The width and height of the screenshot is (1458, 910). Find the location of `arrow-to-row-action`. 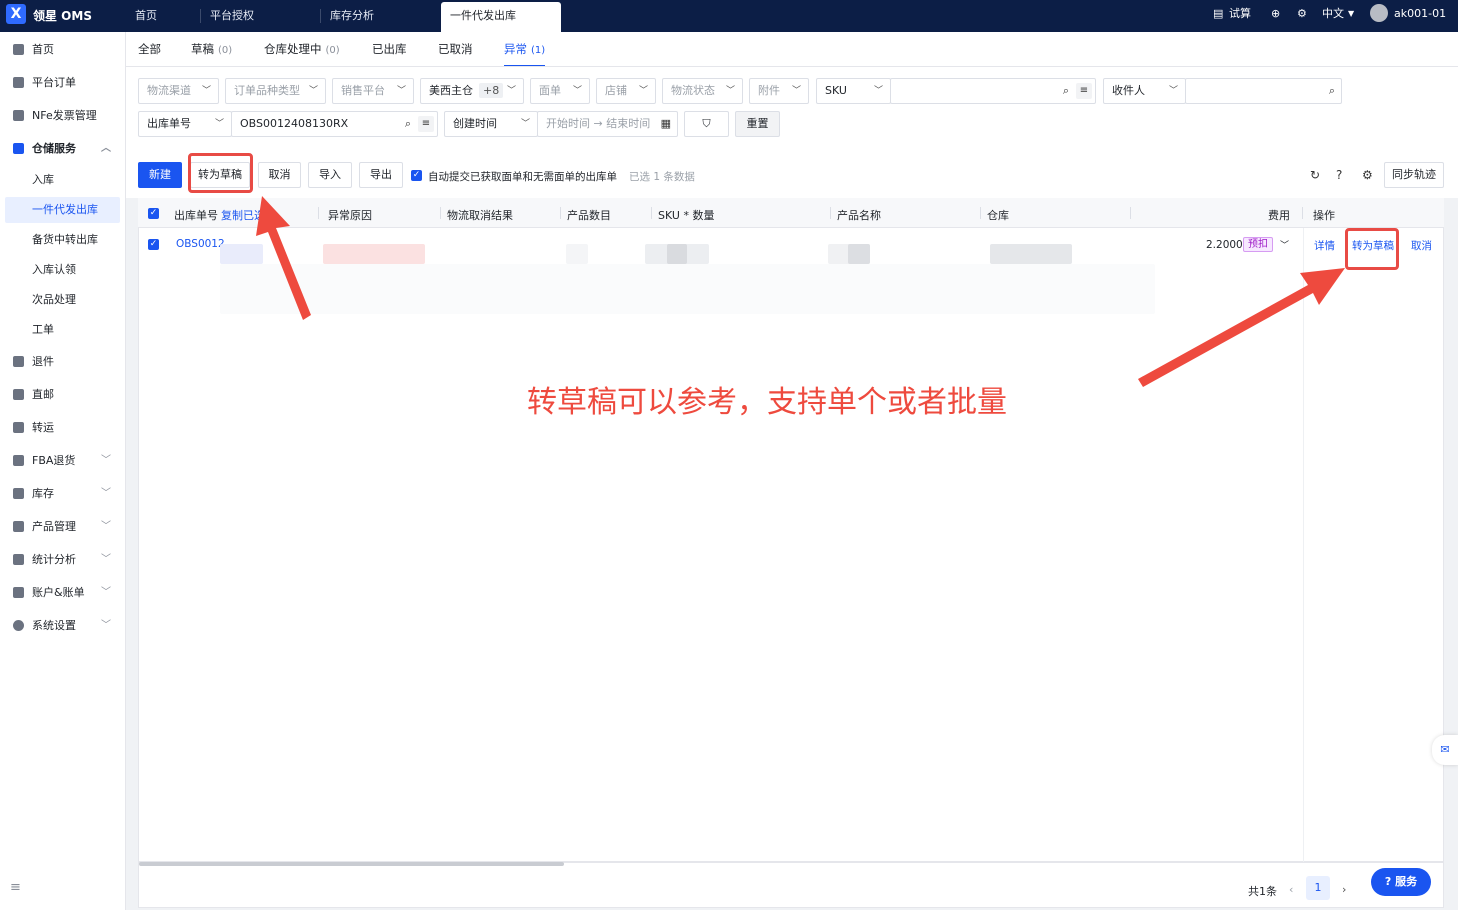

arrow-to-row-action is located at coordinates (1241, 327).